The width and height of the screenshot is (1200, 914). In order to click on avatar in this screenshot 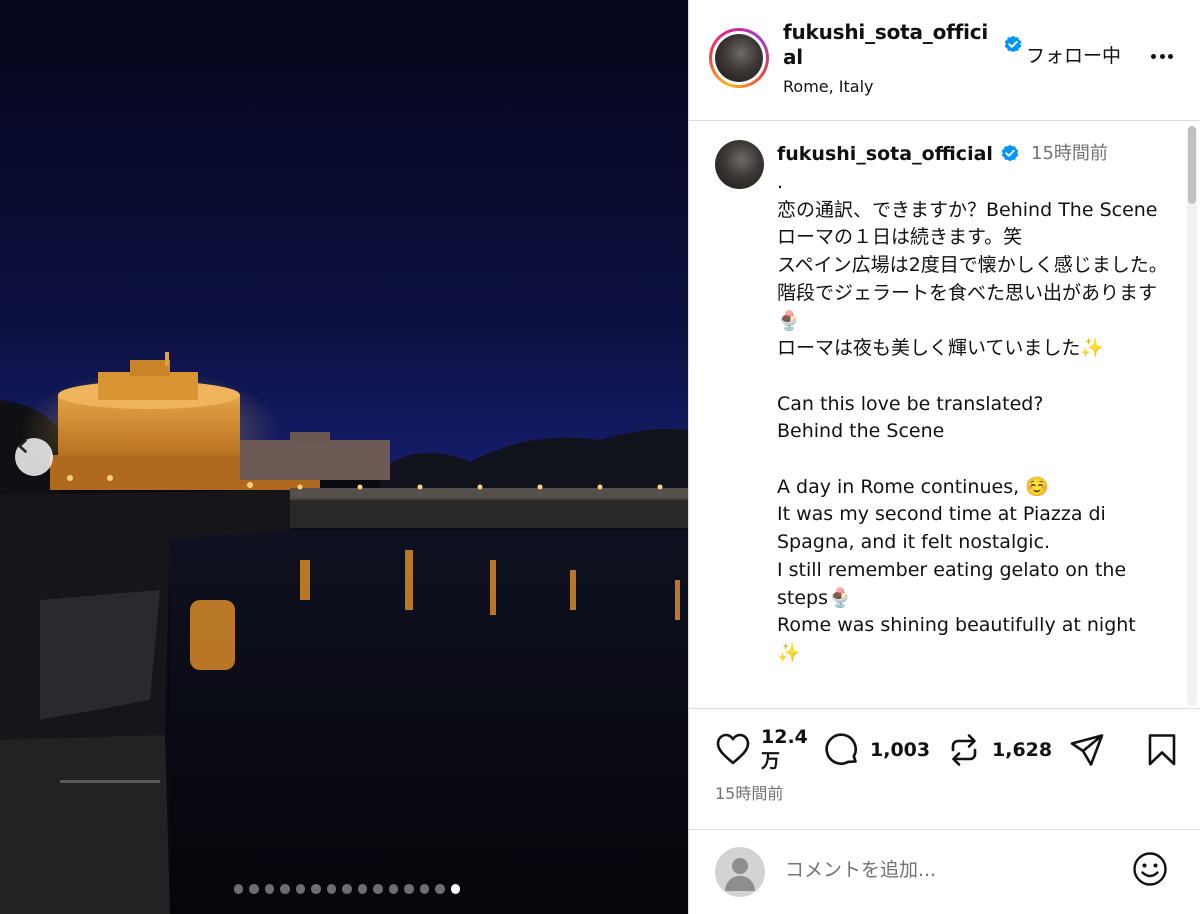, I will do `click(739, 58)`.